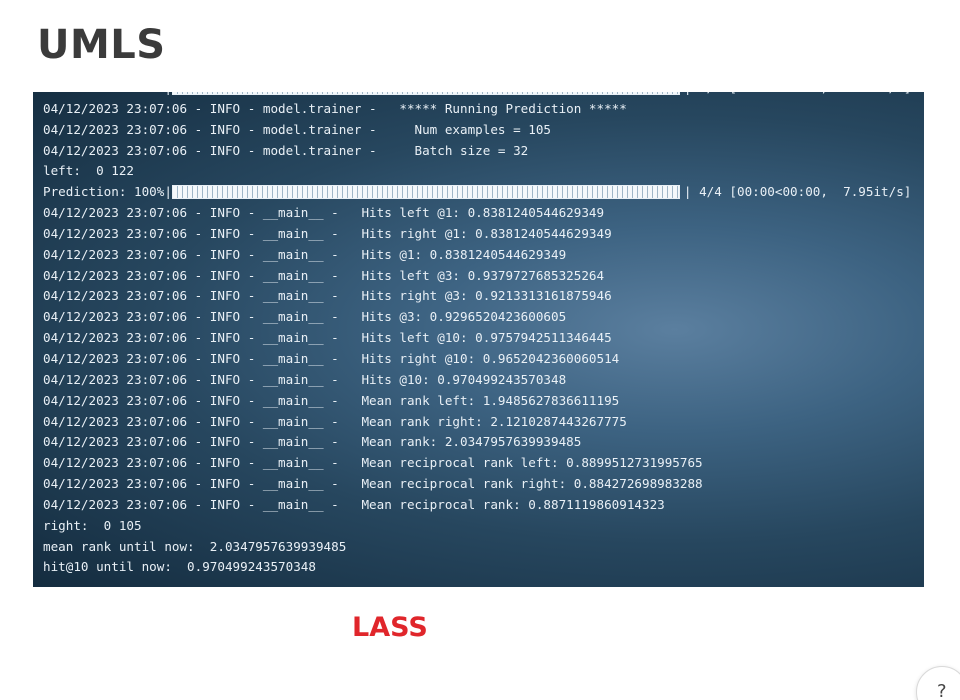 The image size is (960, 700). I want to click on progress-suffix: | 4/4 [00:00<00:00, 7.46it/s], so click(797, 93).